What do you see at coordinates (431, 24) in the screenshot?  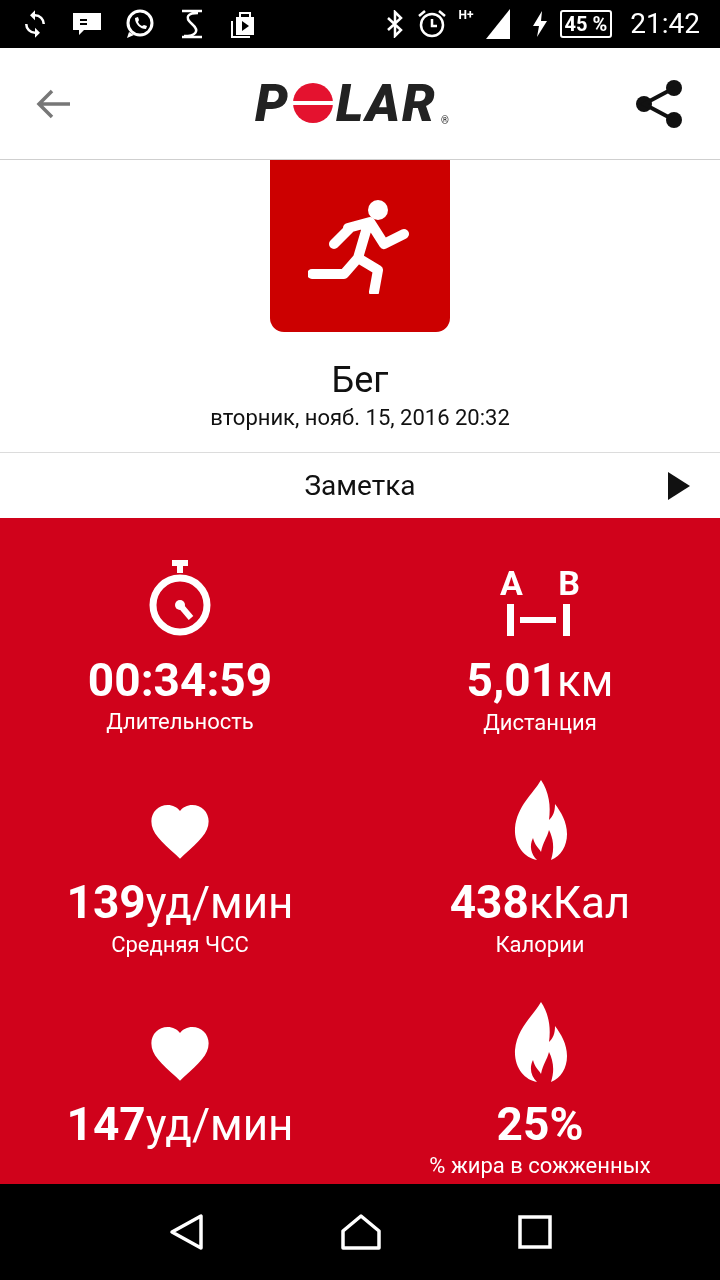 I see `alarm-clock-icon` at bounding box center [431, 24].